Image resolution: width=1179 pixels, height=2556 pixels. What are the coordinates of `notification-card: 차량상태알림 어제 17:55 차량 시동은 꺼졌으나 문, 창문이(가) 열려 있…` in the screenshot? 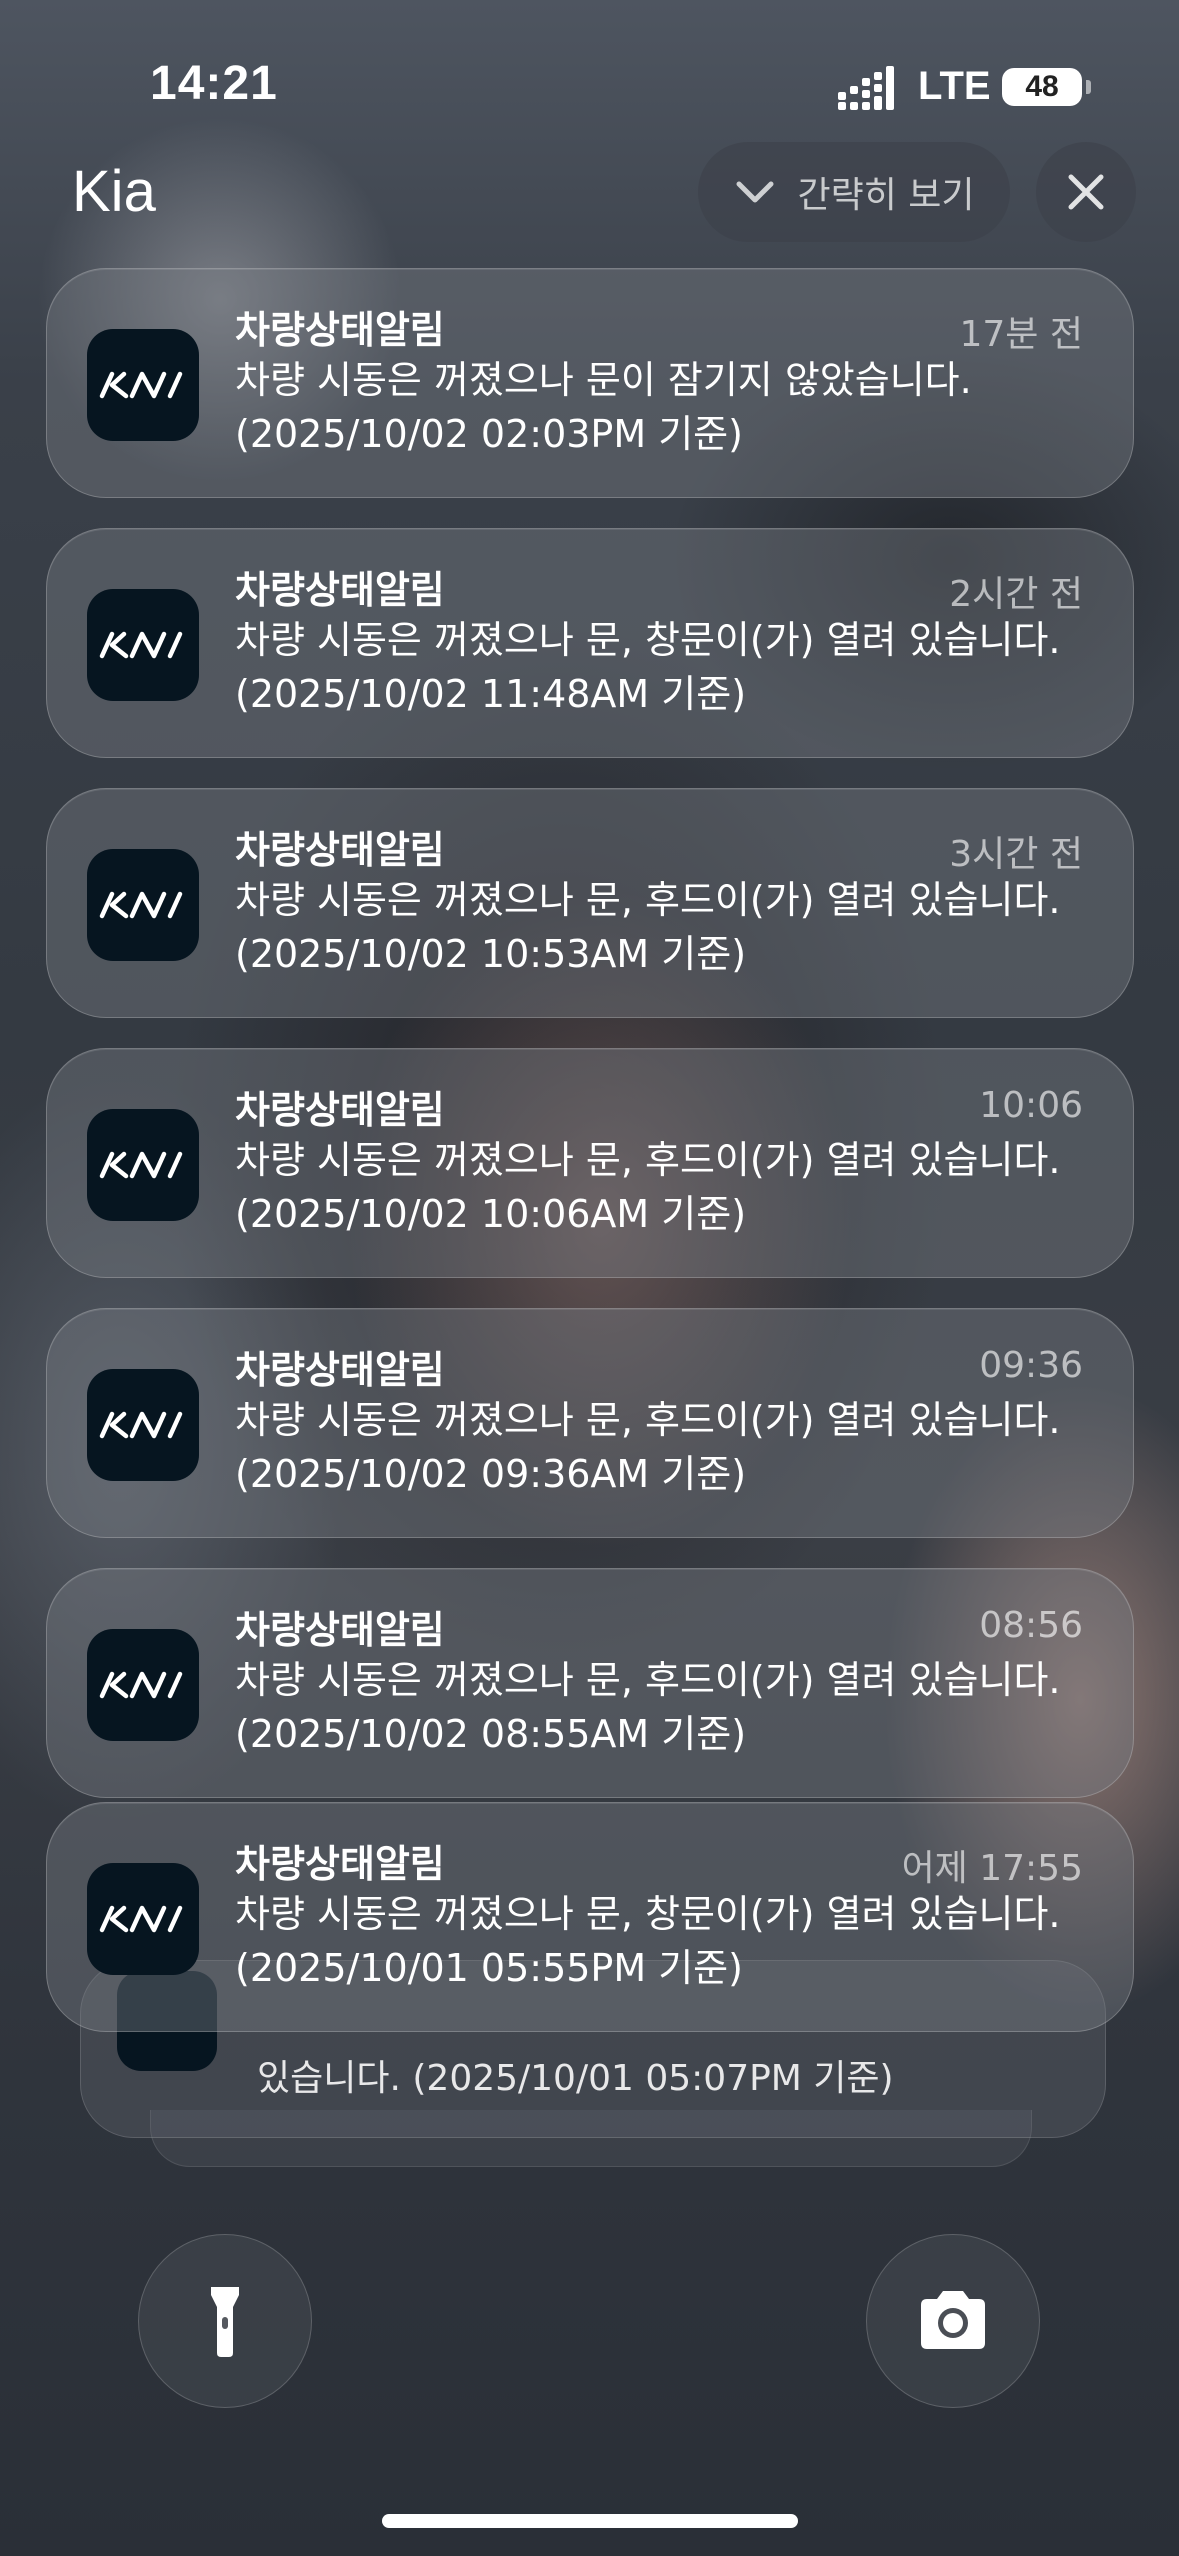 It's located at (590, 1917).